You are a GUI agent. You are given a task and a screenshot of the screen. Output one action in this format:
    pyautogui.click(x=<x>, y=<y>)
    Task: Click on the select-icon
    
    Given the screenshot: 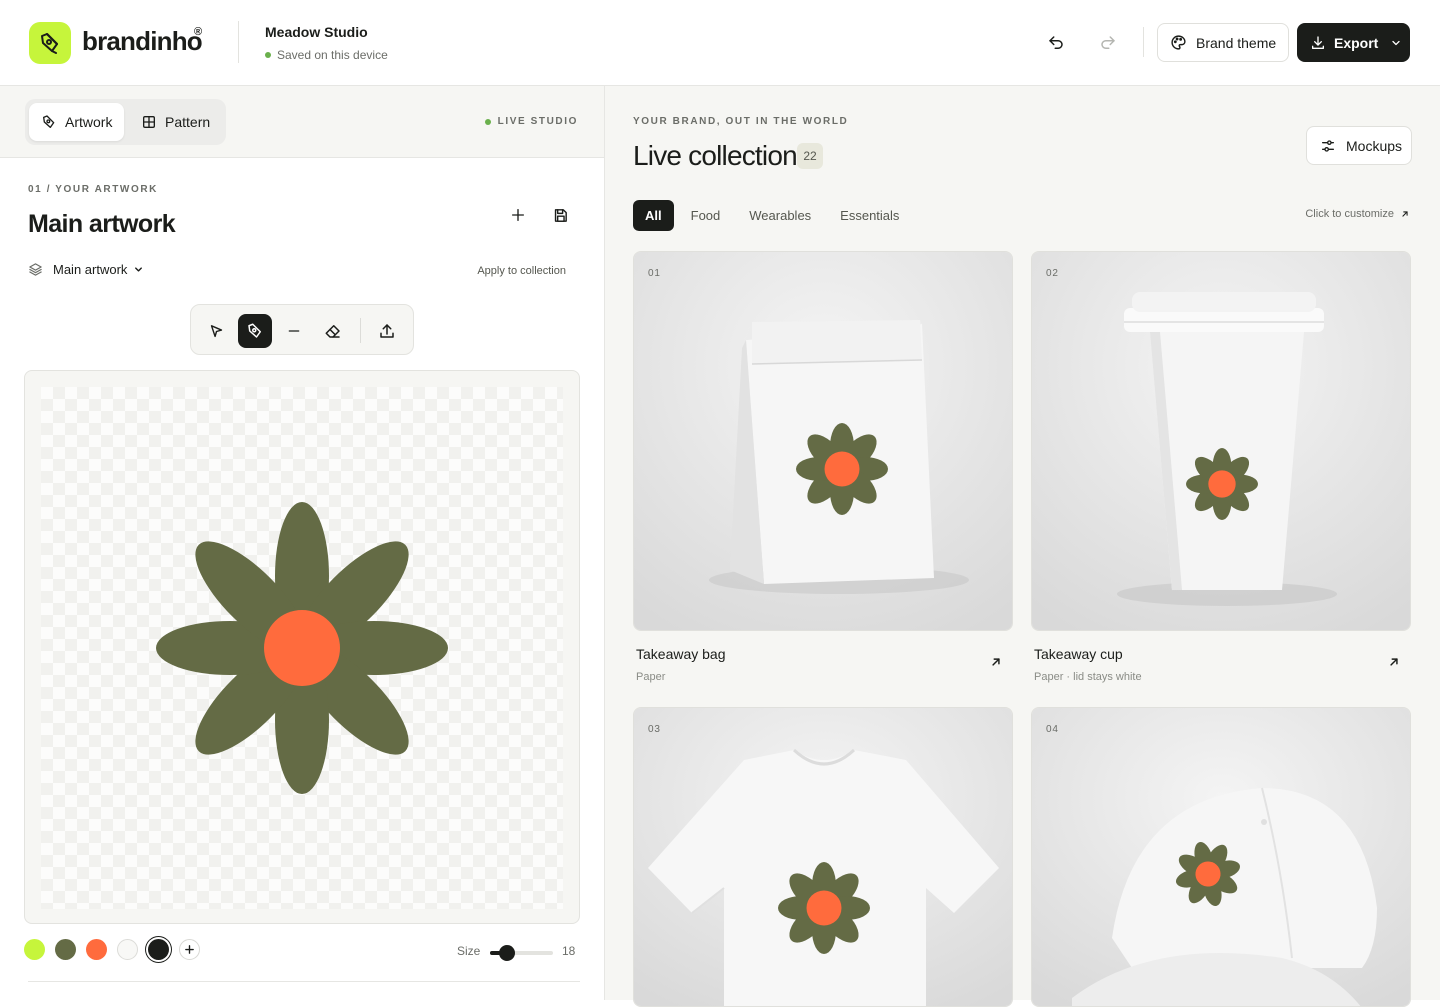 What is the action you would take?
    pyautogui.click(x=216, y=330)
    